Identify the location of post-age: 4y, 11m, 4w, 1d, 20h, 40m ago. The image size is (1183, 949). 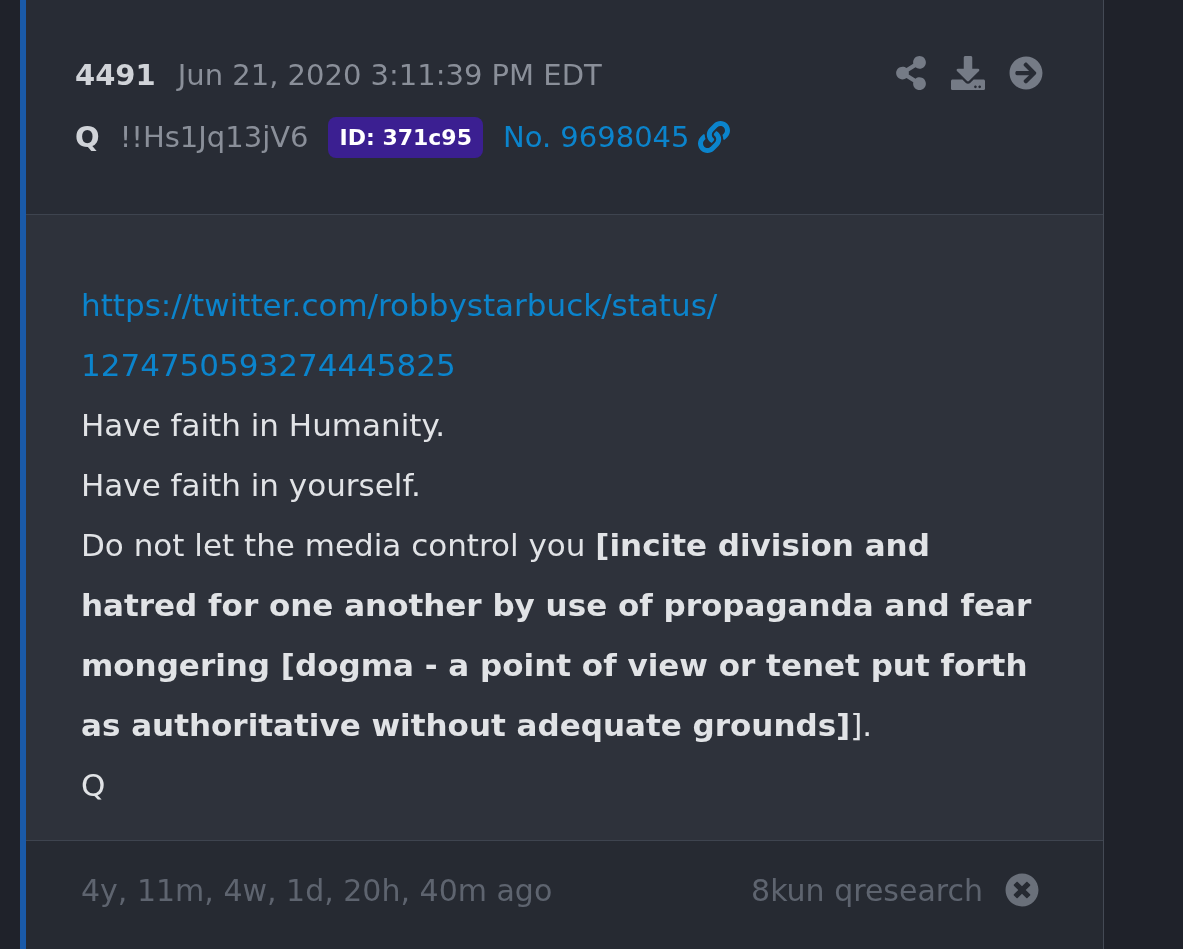
(317, 890).